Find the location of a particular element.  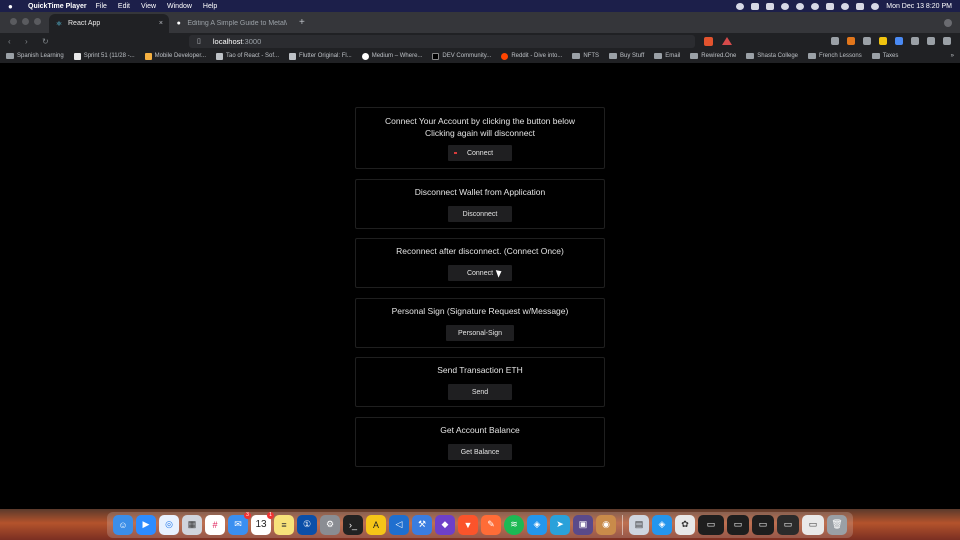

folder-icon is located at coordinates (576, 56).